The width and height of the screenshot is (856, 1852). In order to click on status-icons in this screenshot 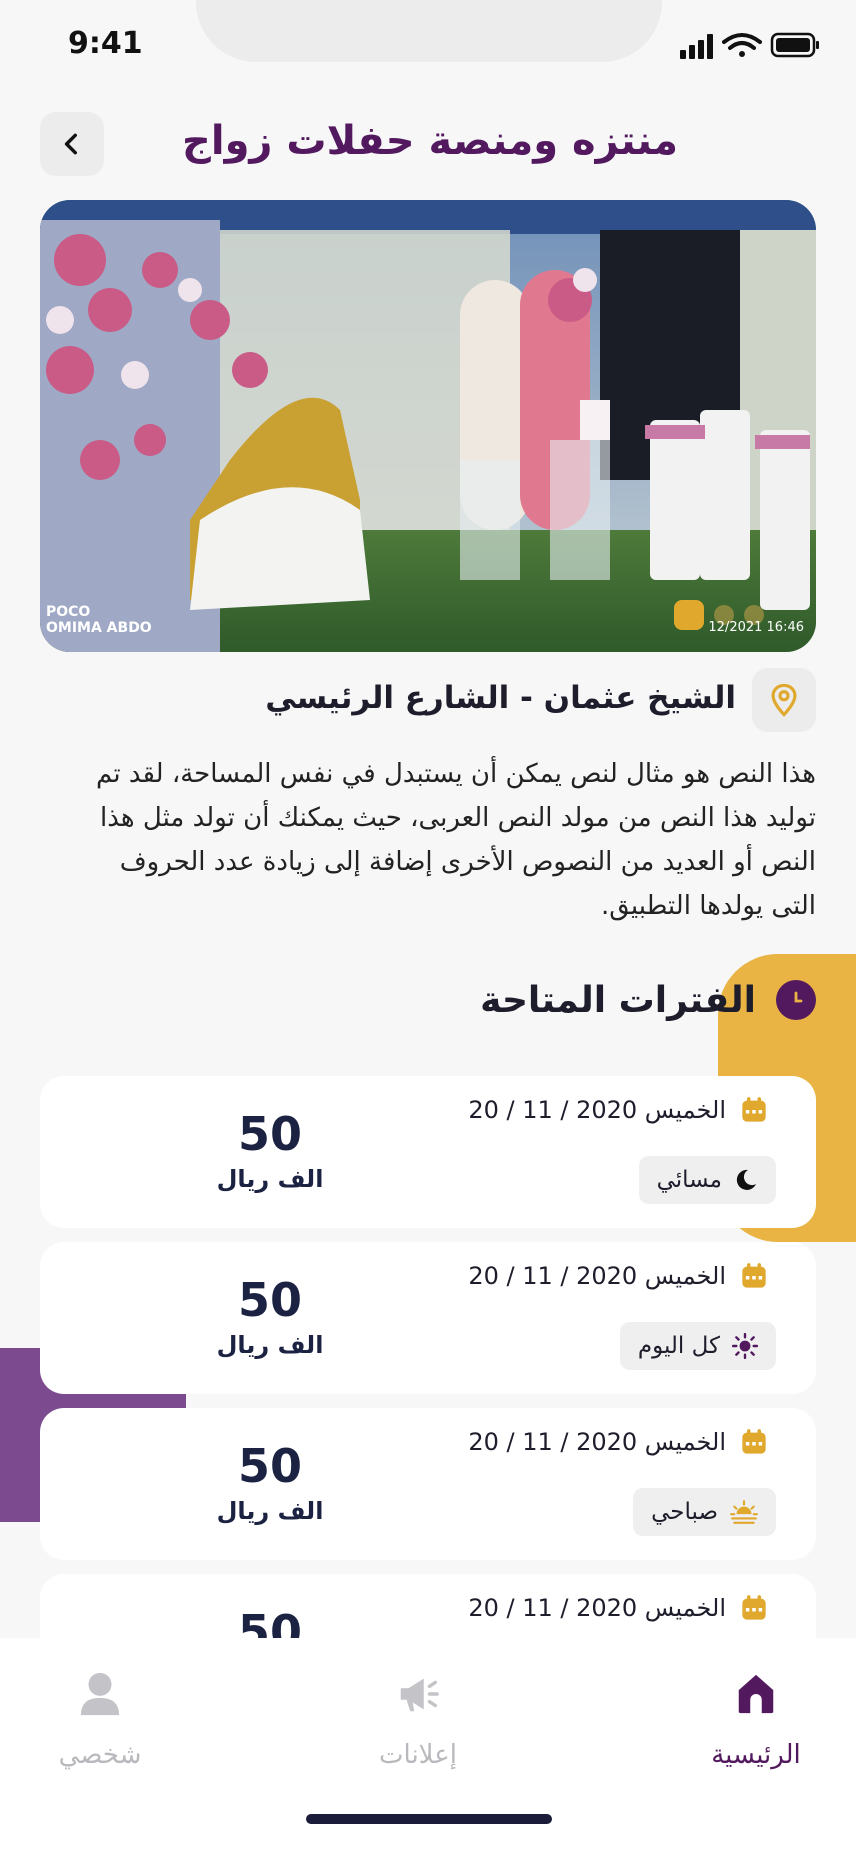, I will do `click(749, 45)`.